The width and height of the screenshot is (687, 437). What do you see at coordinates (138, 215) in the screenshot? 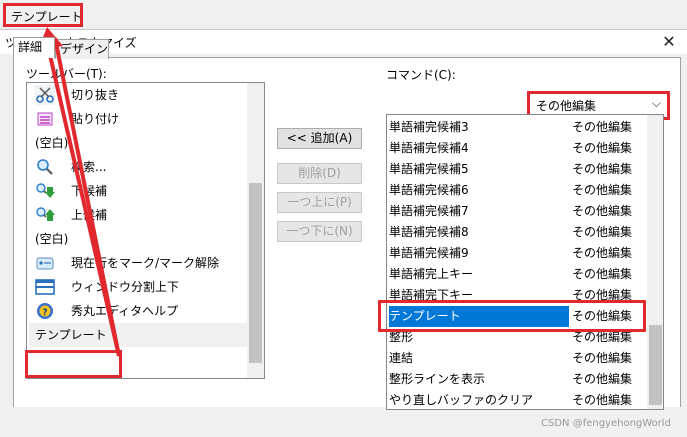
I see `list-item: 上候補` at bounding box center [138, 215].